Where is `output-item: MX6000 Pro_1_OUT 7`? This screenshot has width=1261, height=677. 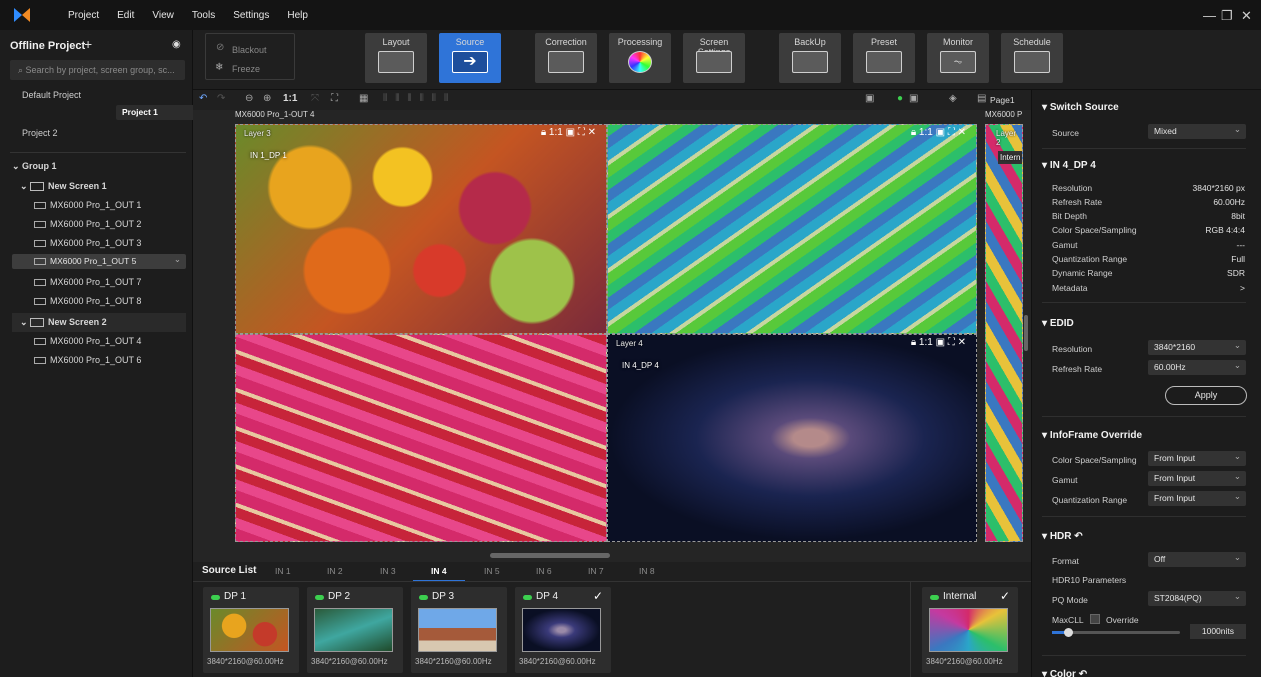 output-item: MX6000 Pro_1_OUT 7 is located at coordinates (87, 282).